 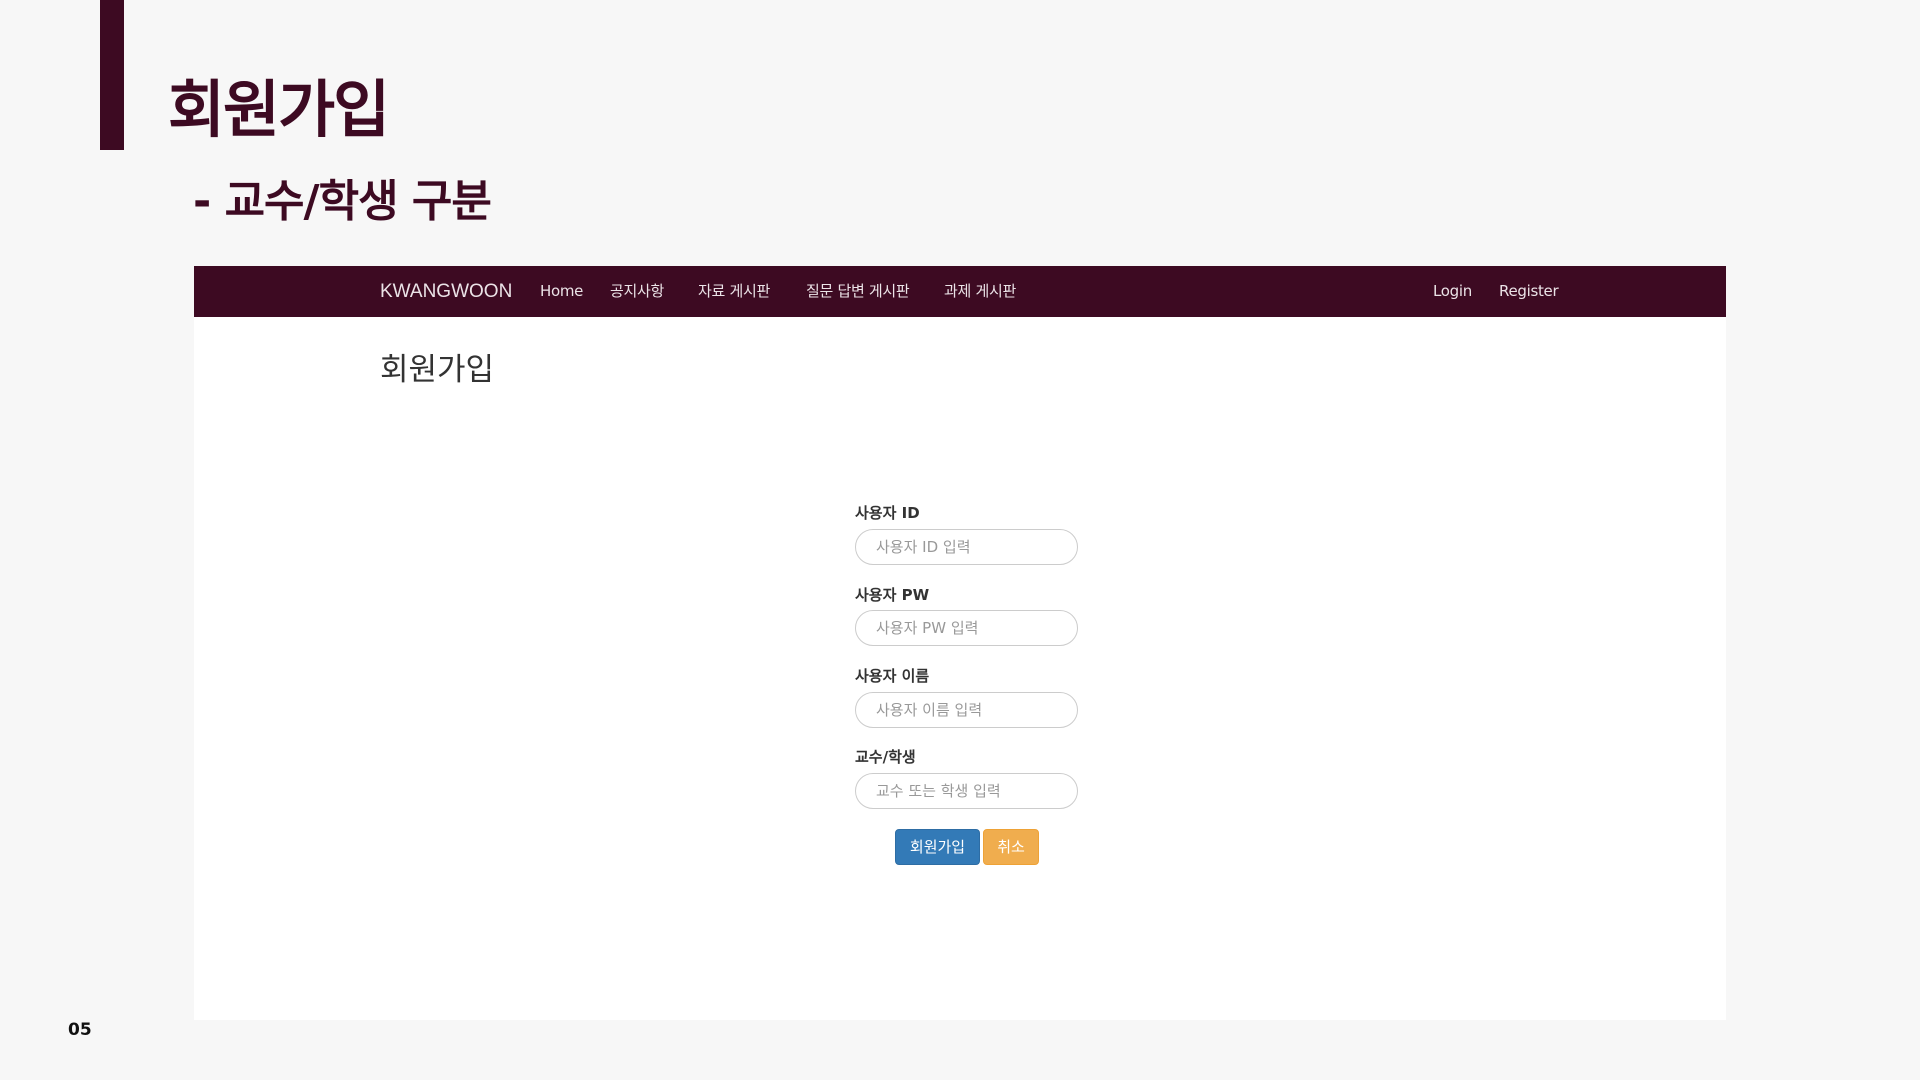 I want to click on user-id-label: 사용자 ID, so click(x=887, y=513).